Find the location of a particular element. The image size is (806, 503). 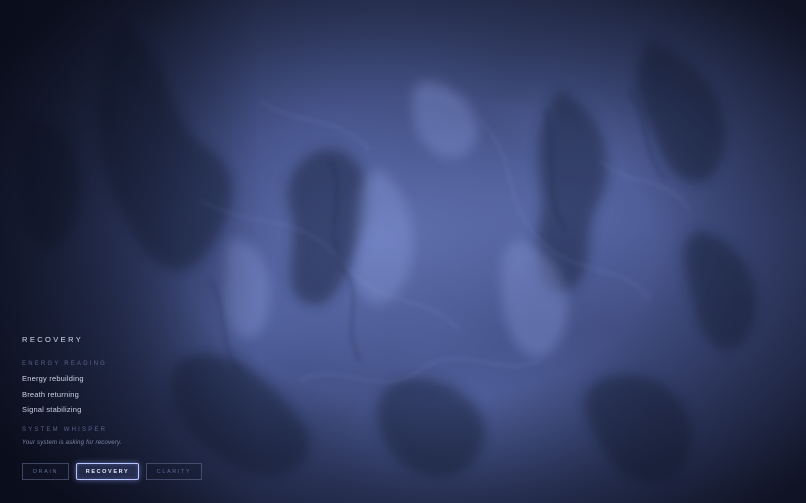

drain-mode-button: DRAIN is located at coordinates (45, 471).